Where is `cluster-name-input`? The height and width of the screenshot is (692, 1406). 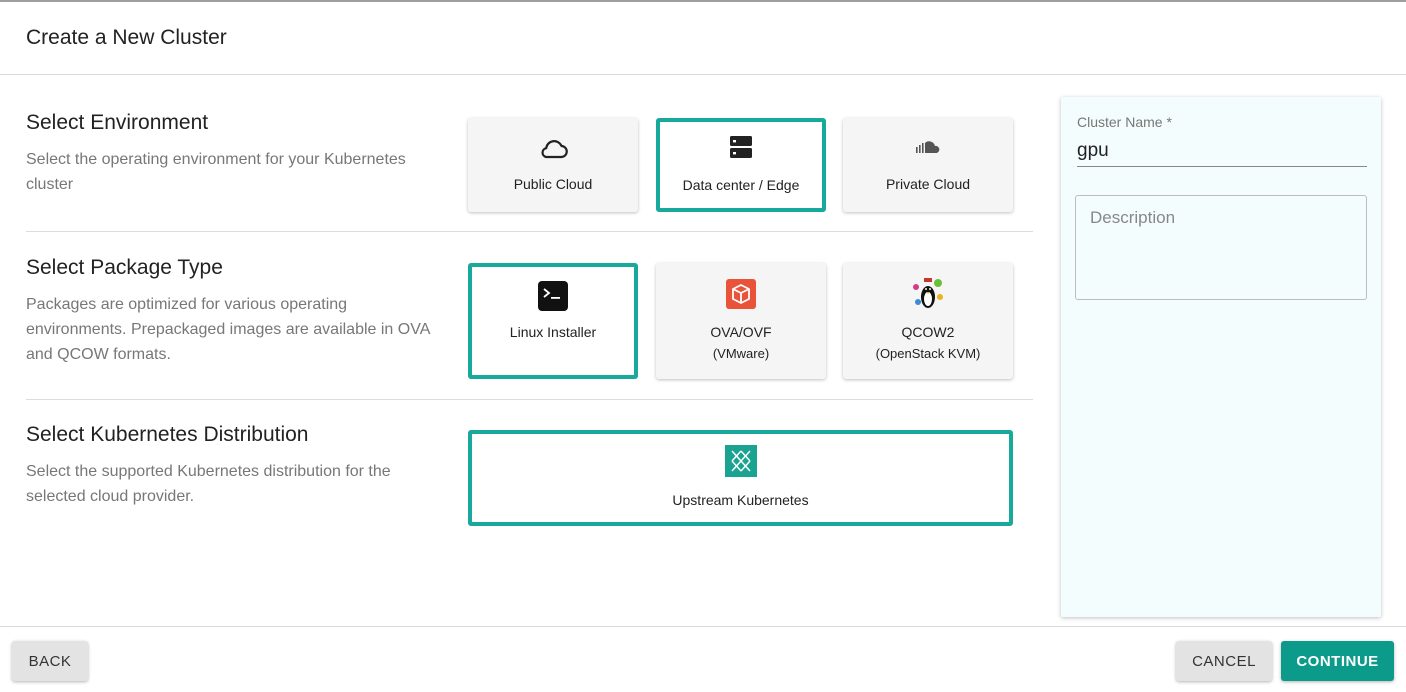
cluster-name-input is located at coordinates (1222, 151).